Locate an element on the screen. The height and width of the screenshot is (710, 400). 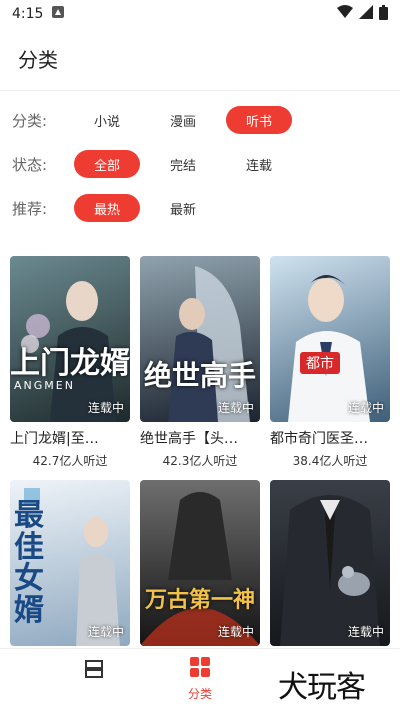
chip-novel: 小说 is located at coordinates (107, 120).